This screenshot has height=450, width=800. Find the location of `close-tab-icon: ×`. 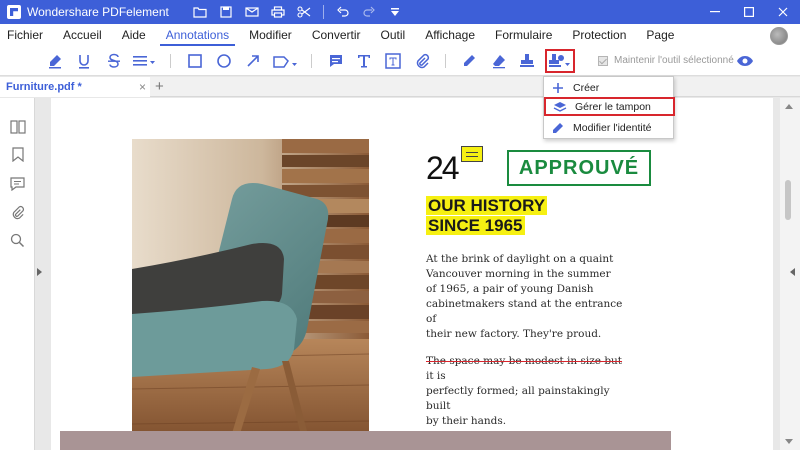

close-tab-icon: × is located at coordinates (142, 87).